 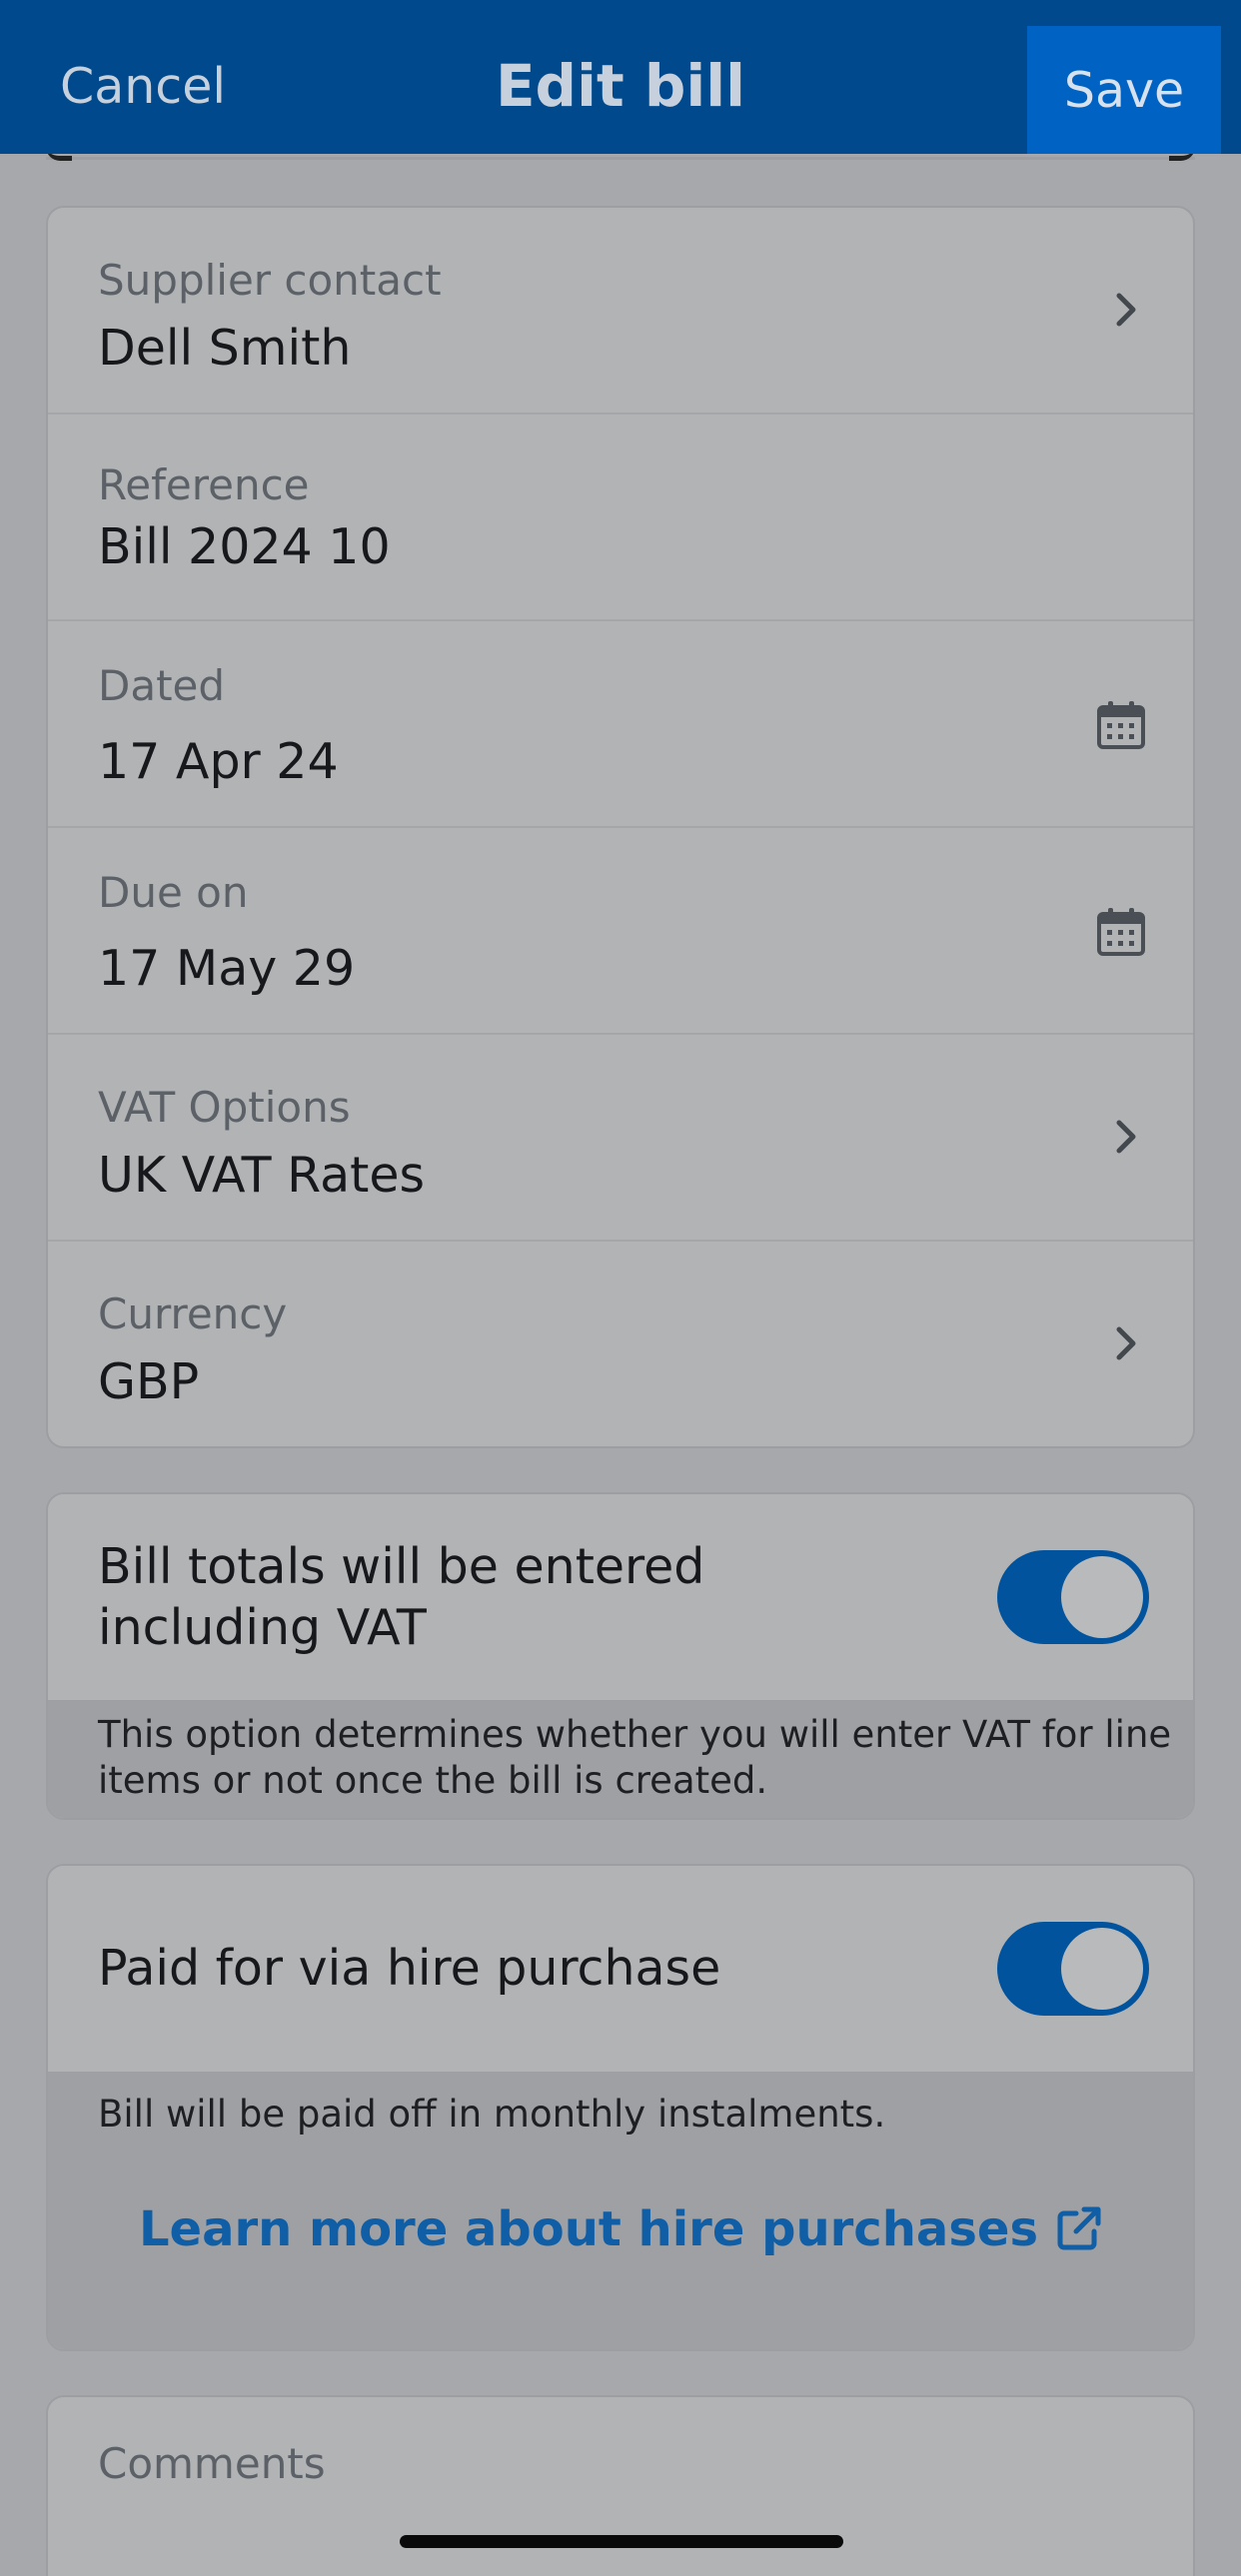 I want to click on vat-note-line2: items or not once the bill is created., so click(x=433, y=1781).